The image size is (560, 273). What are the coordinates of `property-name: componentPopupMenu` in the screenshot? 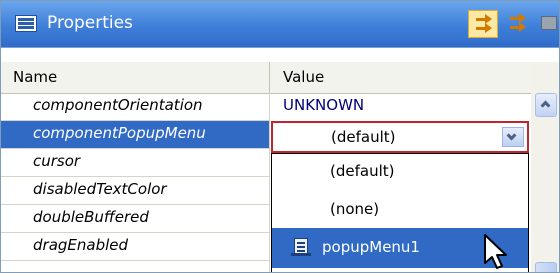 It's located at (119, 133).